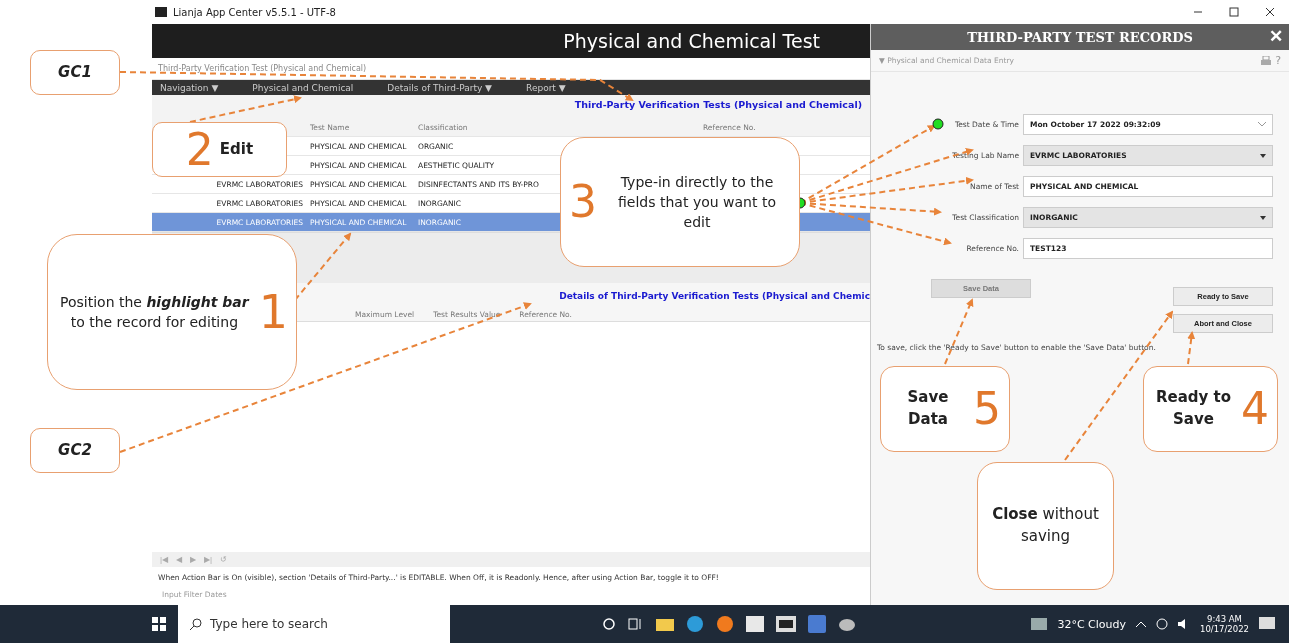  I want to click on window-title: Lianja App Center v5.5.1 - UTF-8, so click(254, 12).